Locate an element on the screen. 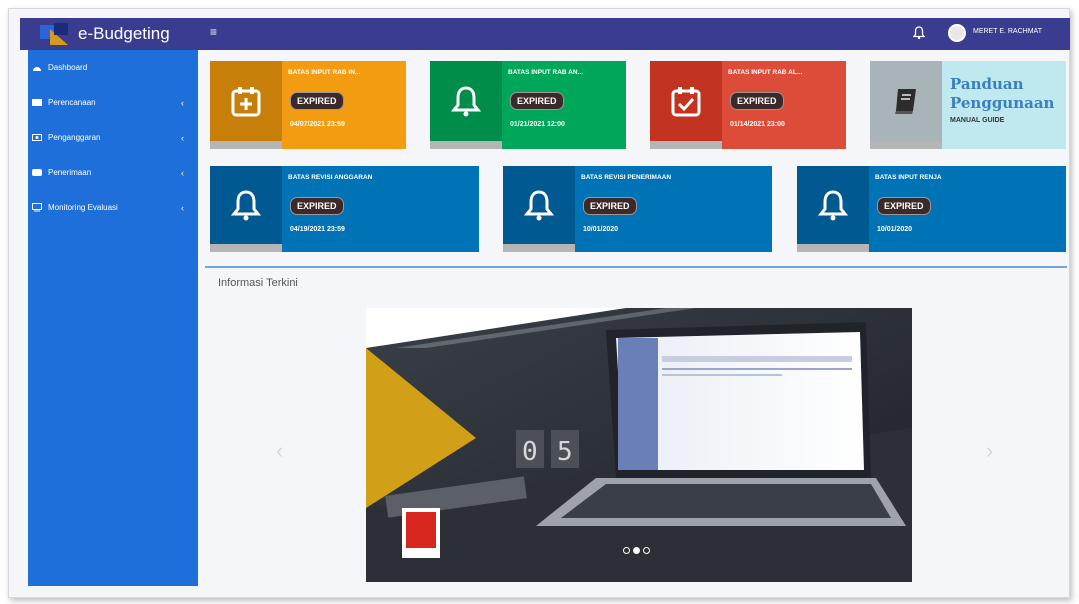 The image size is (1079, 604). brand-logo is located at coordinates (57, 34).